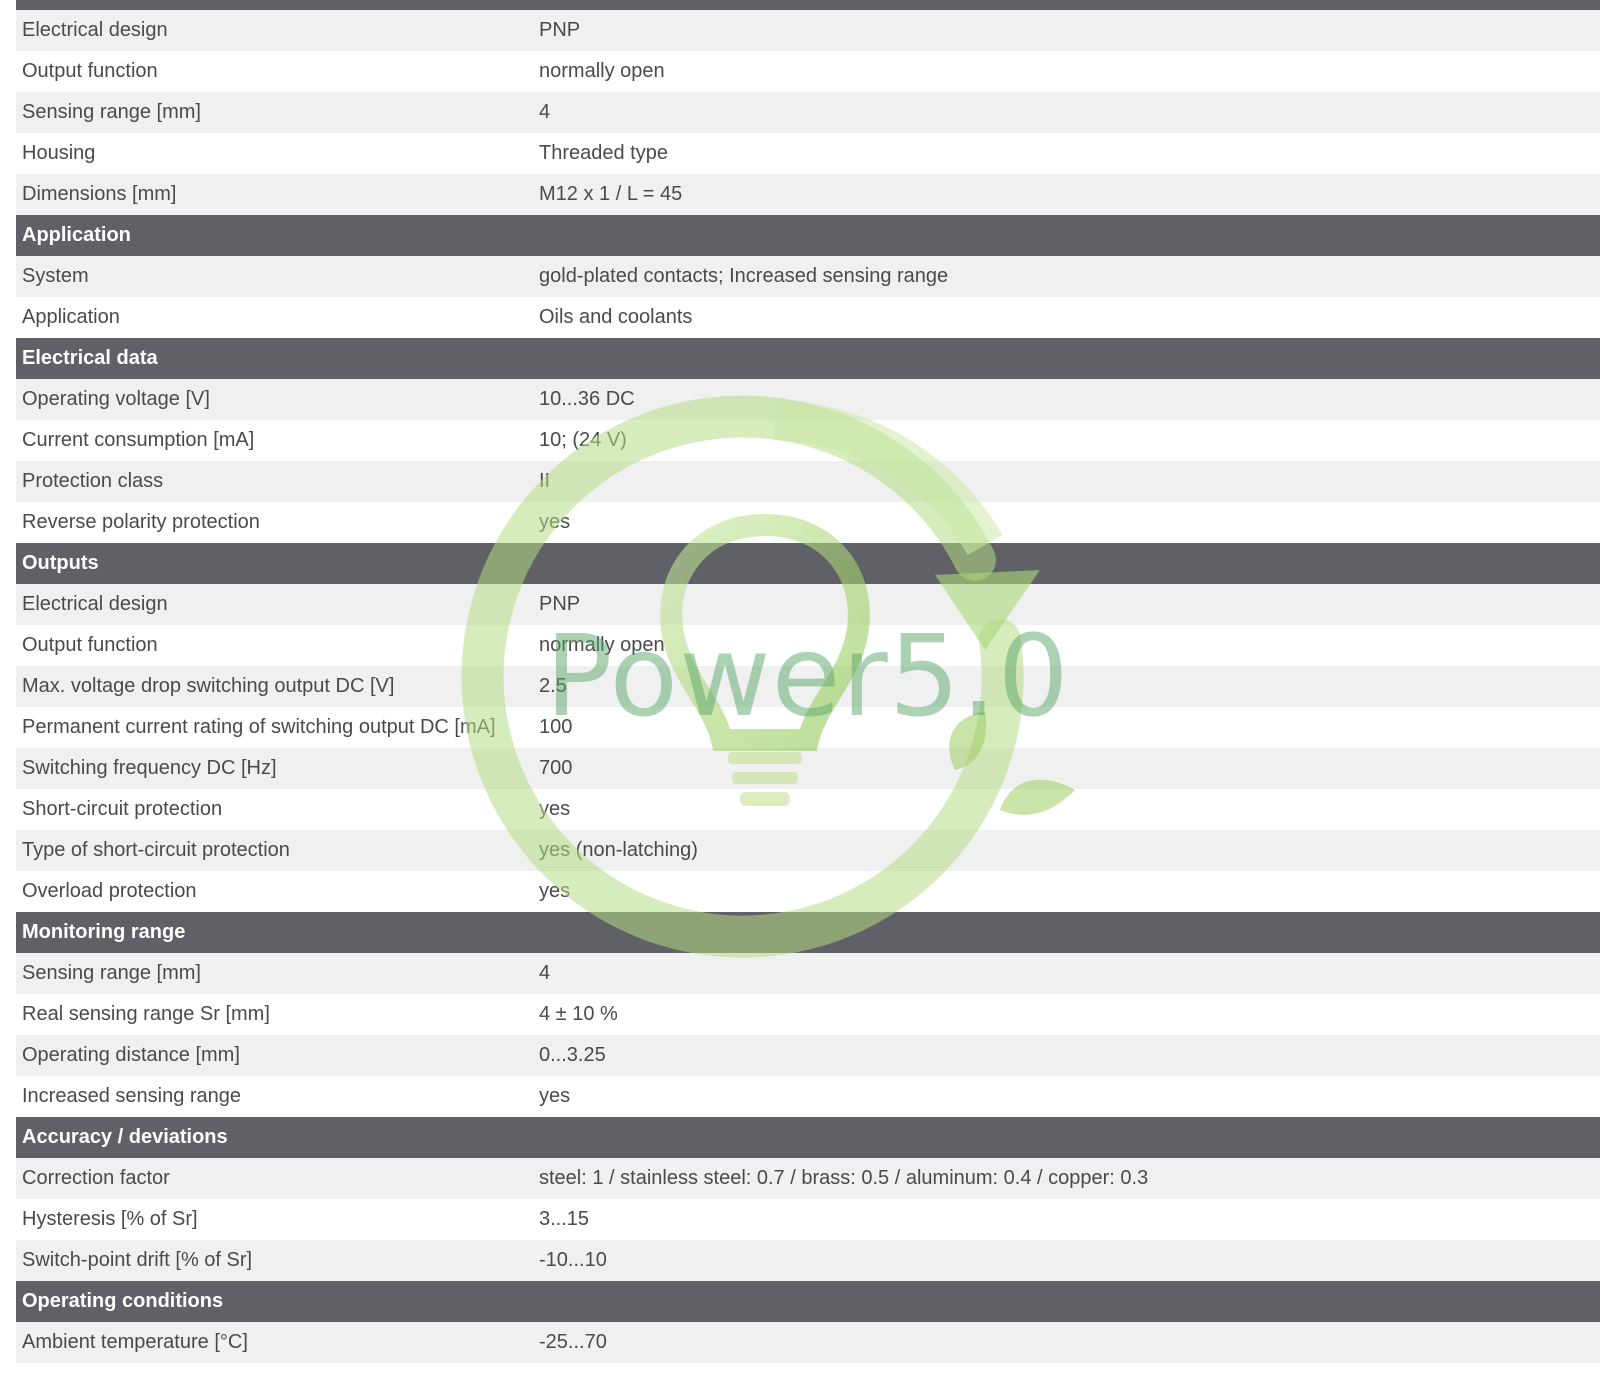 The image size is (1600, 1390). What do you see at coordinates (603, 153) in the screenshot?
I see `row-value: Threaded type` at bounding box center [603, 153].